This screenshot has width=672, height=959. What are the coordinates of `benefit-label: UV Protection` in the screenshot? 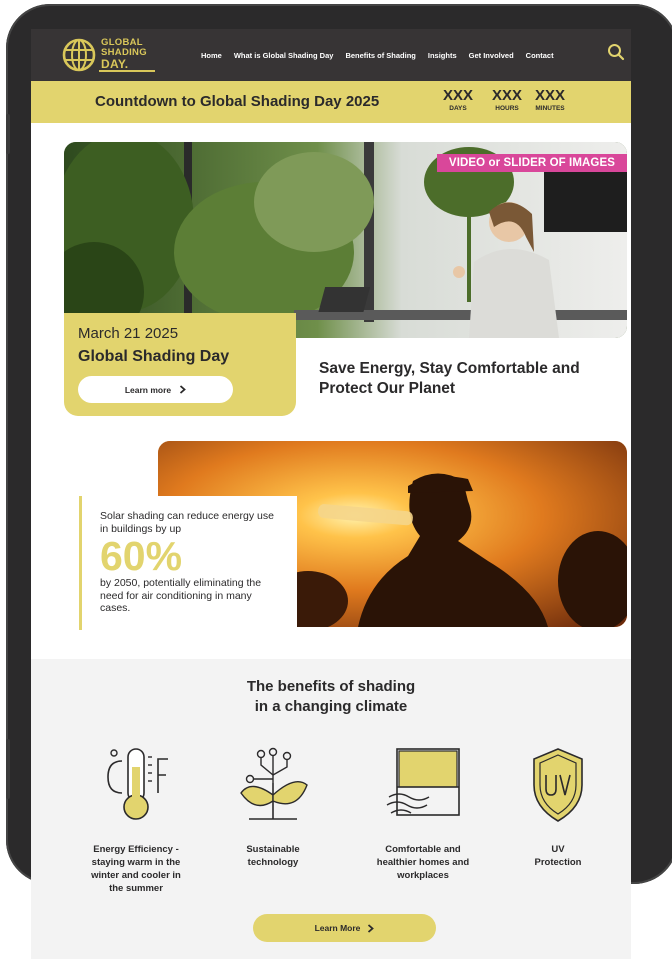 It's located at (558, 856).